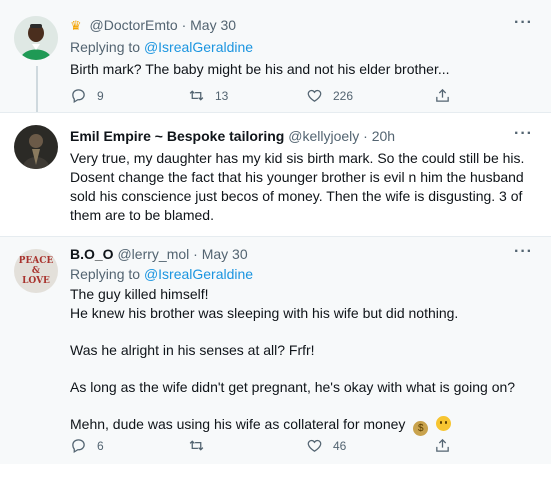 The width and height of the screenshot is (551, 489). What do you see at coordinates (444, 423) in the screenshot?
I see `worried-face-icon` at bounding box center [444, 423].